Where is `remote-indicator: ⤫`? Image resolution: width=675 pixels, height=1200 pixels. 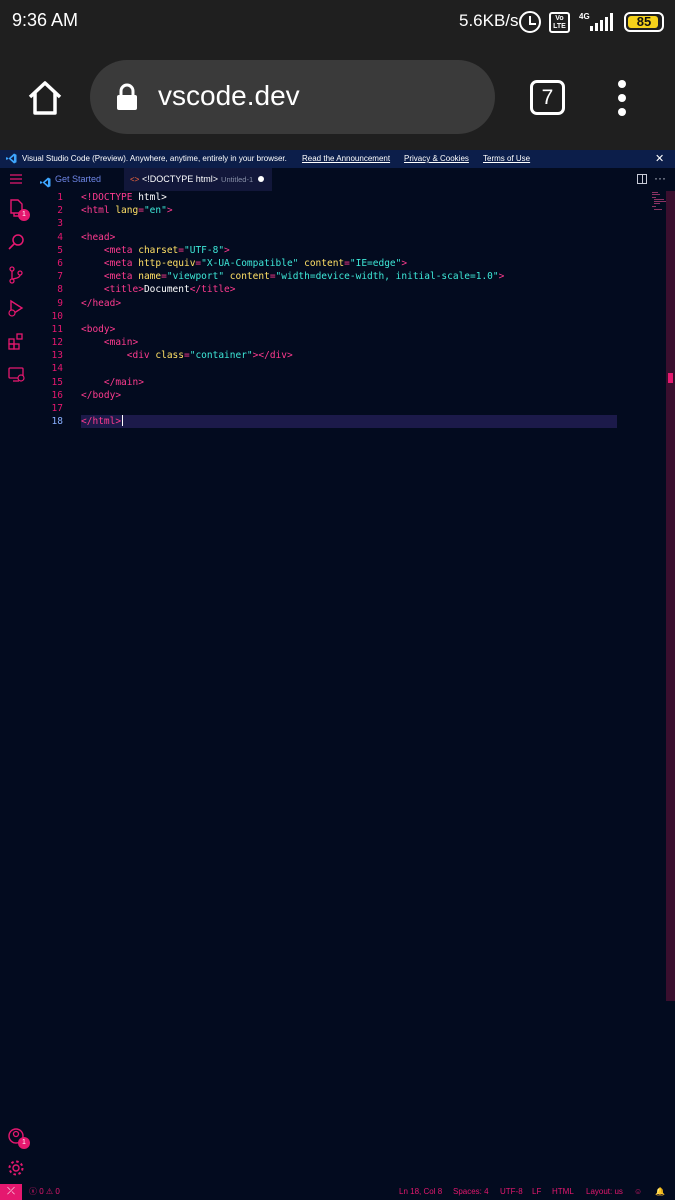
remote-indicator: ⤫ is located at coordinates (11, 1192).